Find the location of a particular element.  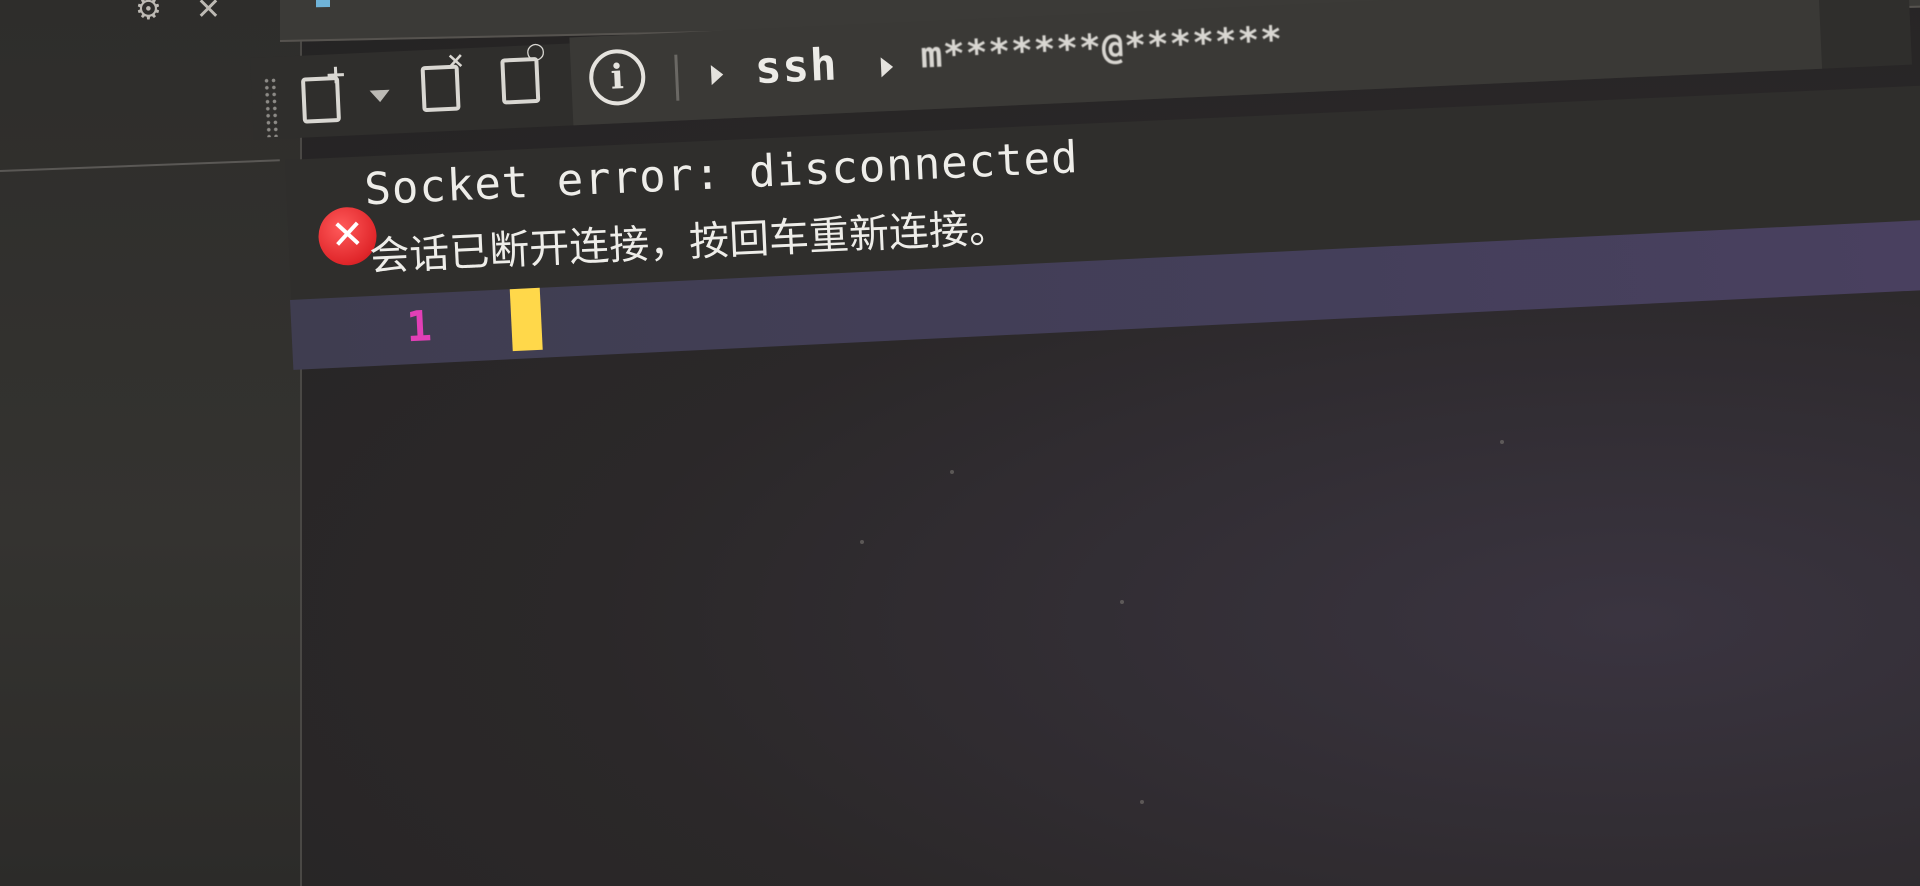

duplicate-icon-mark: × is located at coordinates (455, 61).